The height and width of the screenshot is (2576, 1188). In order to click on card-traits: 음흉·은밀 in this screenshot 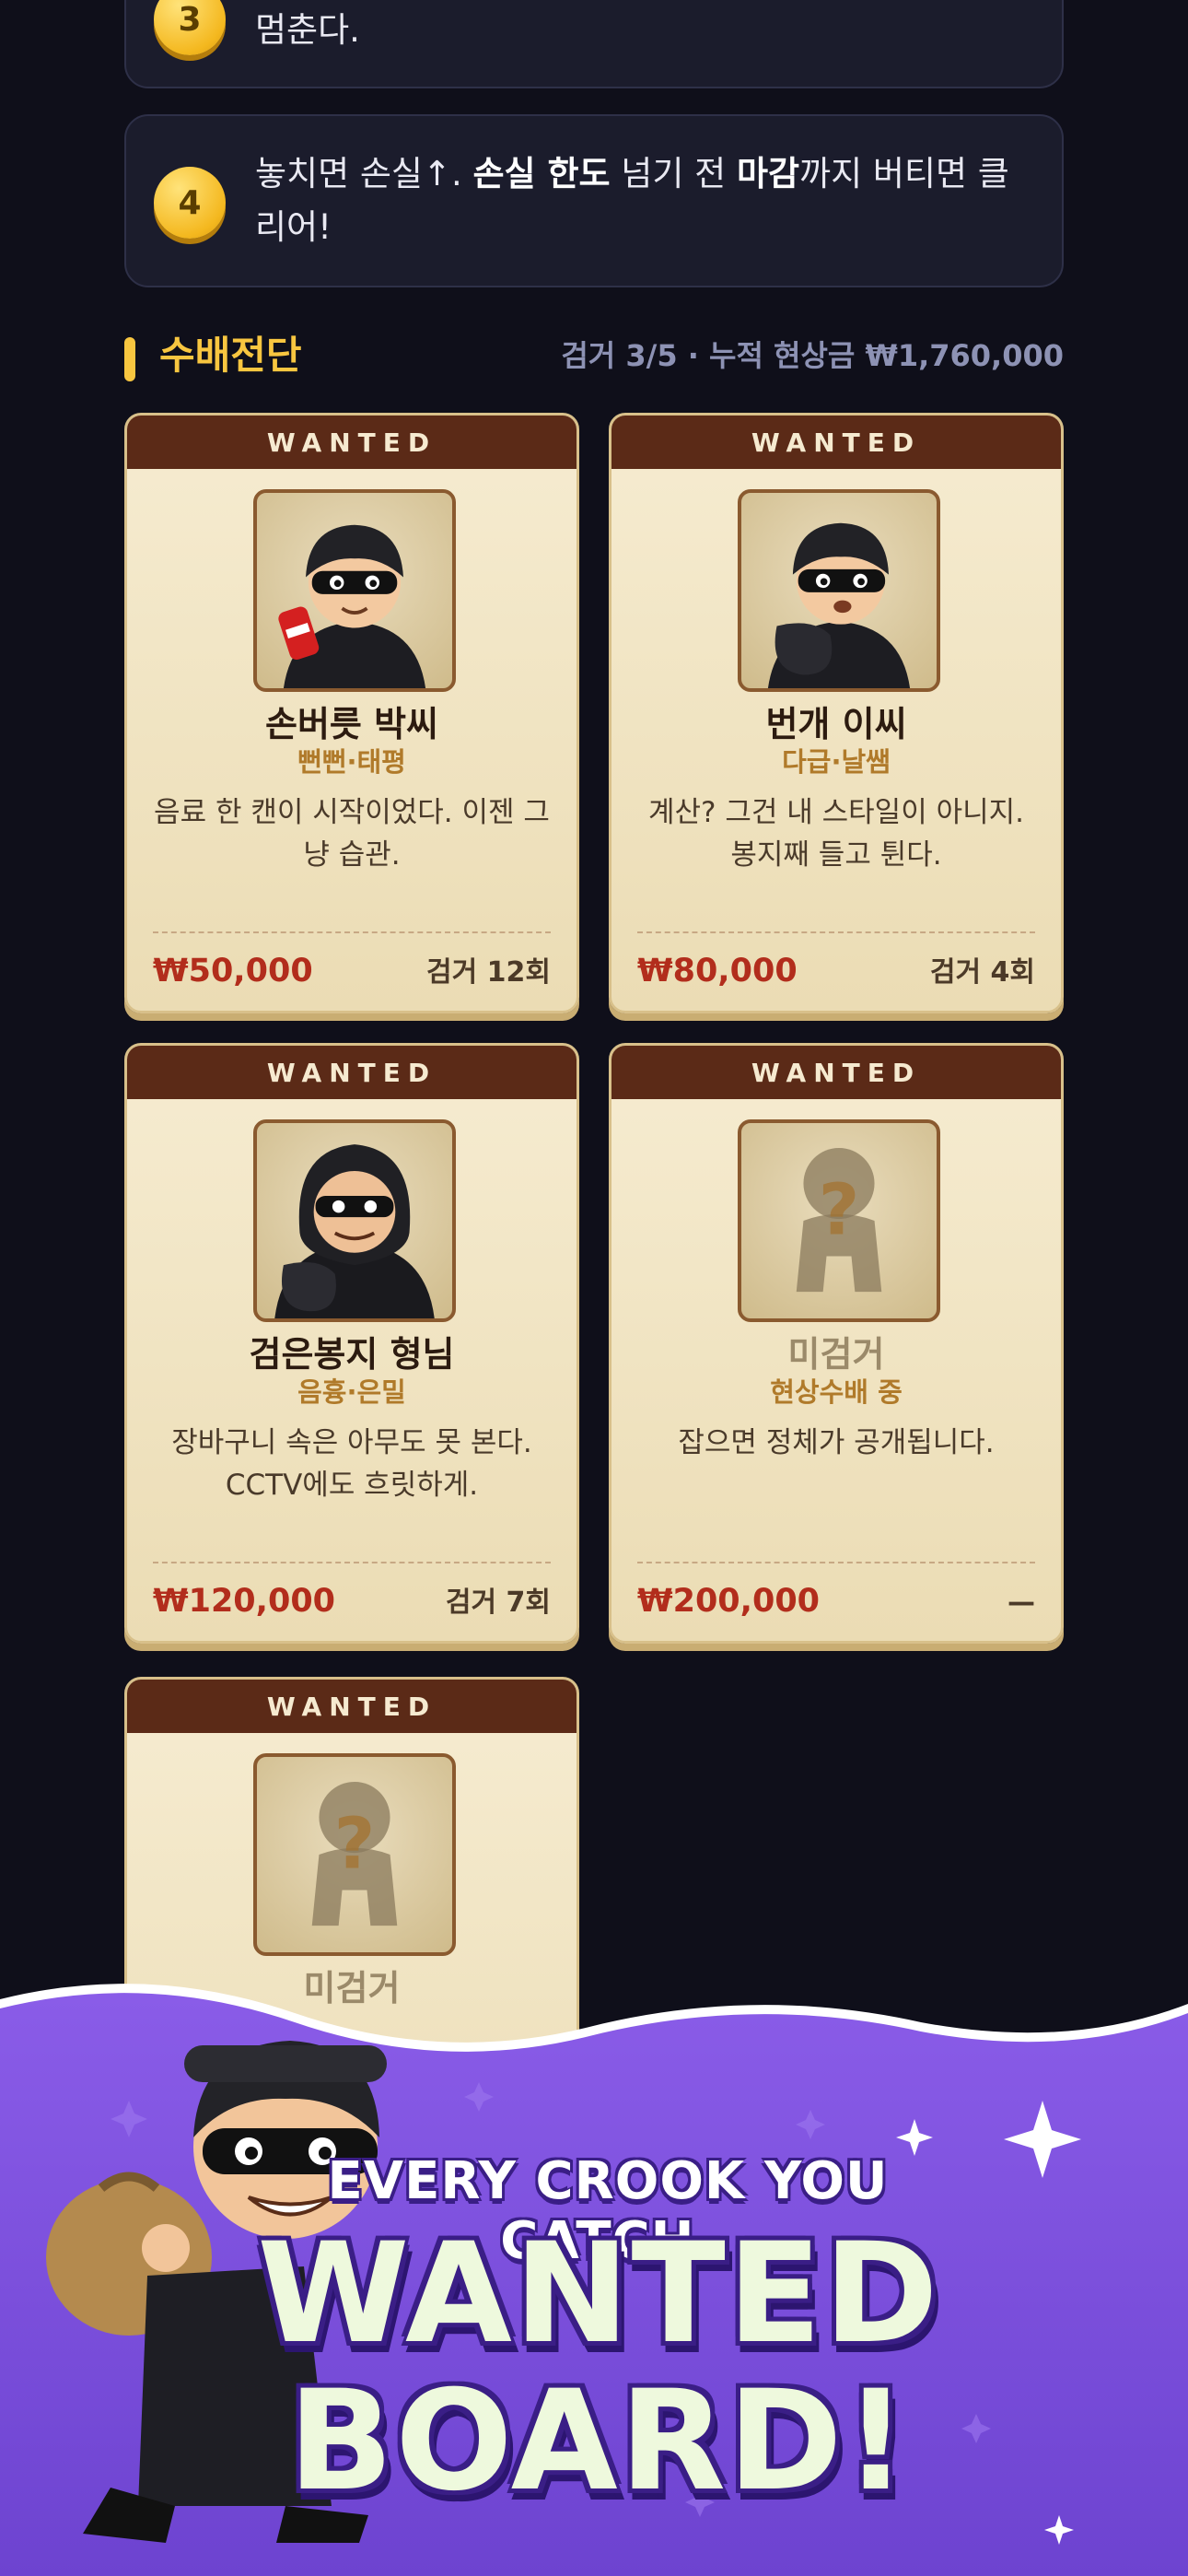, I will do `click(352, 1392)`.